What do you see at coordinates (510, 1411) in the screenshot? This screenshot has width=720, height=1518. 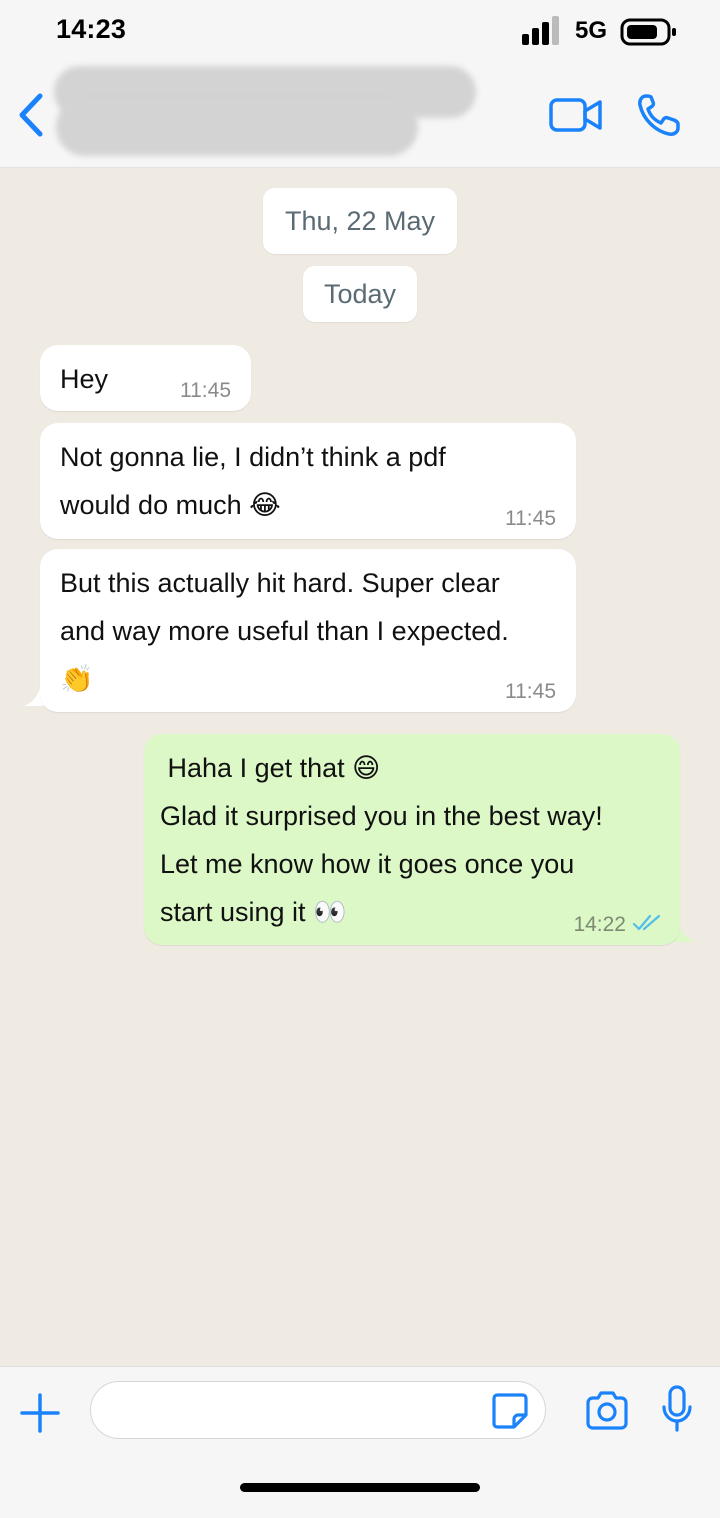 I see `sticker-icon` at bounding box center [510, 1411].